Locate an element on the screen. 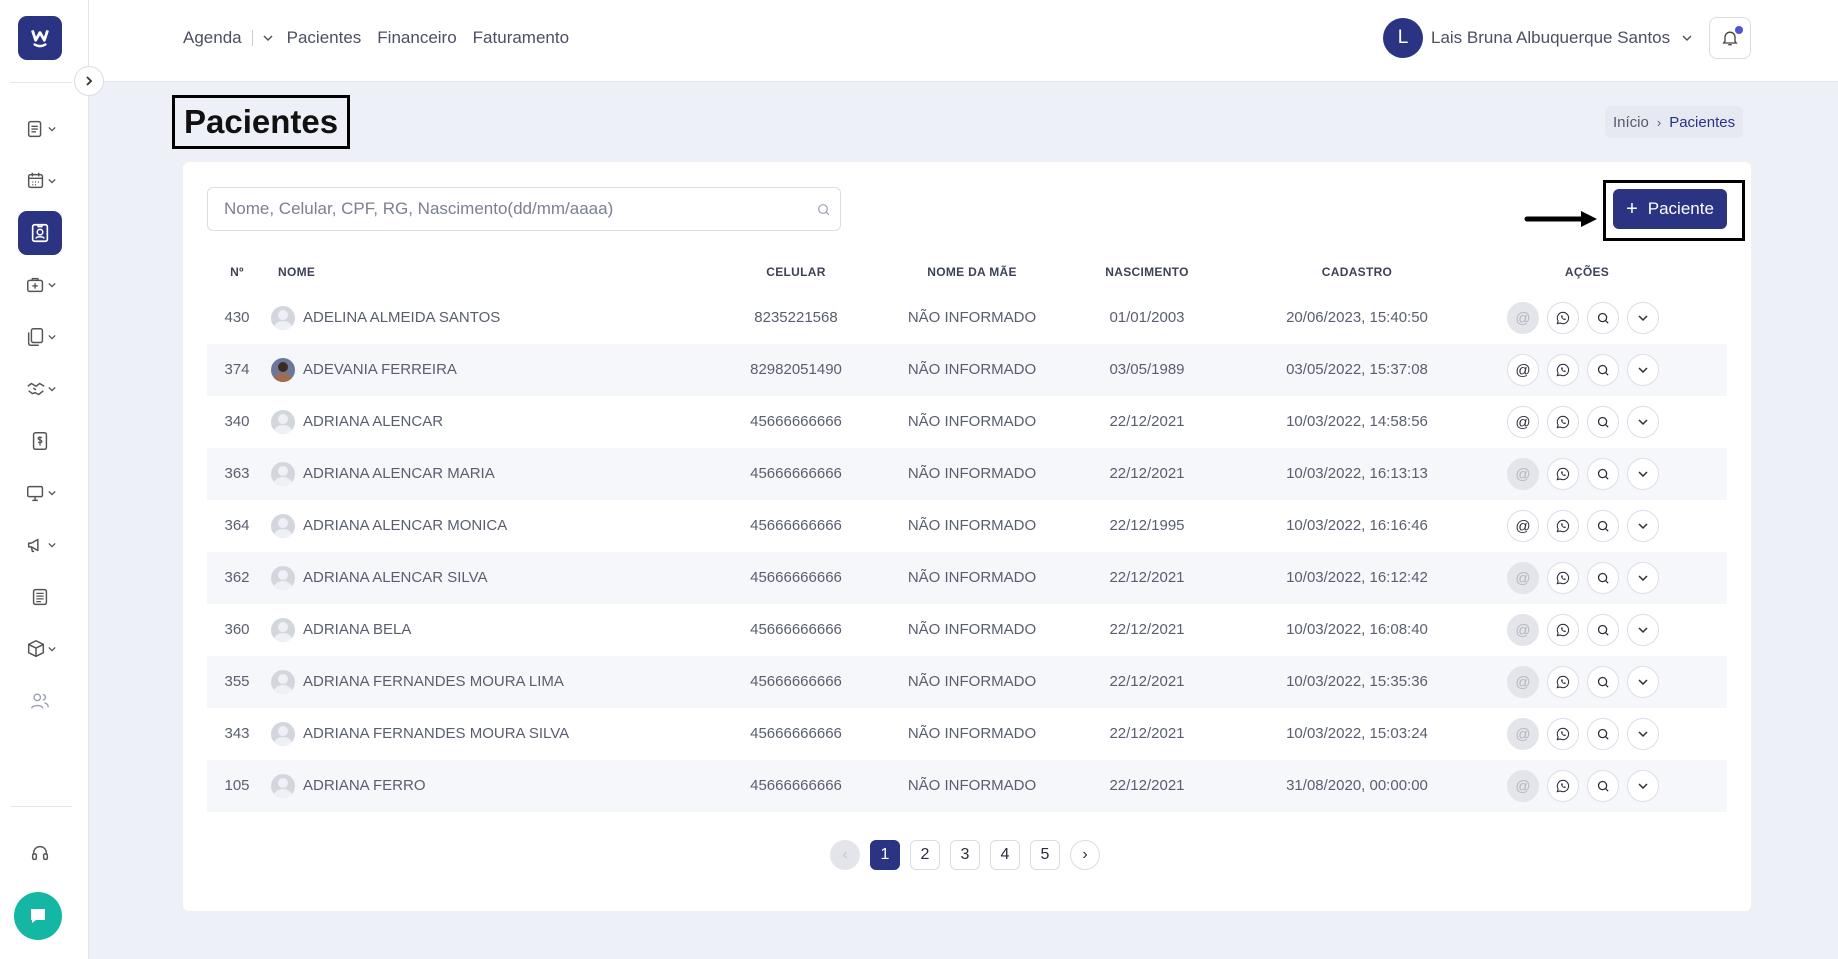  sidebar-item-monitor is located at coordinates (40, 493).